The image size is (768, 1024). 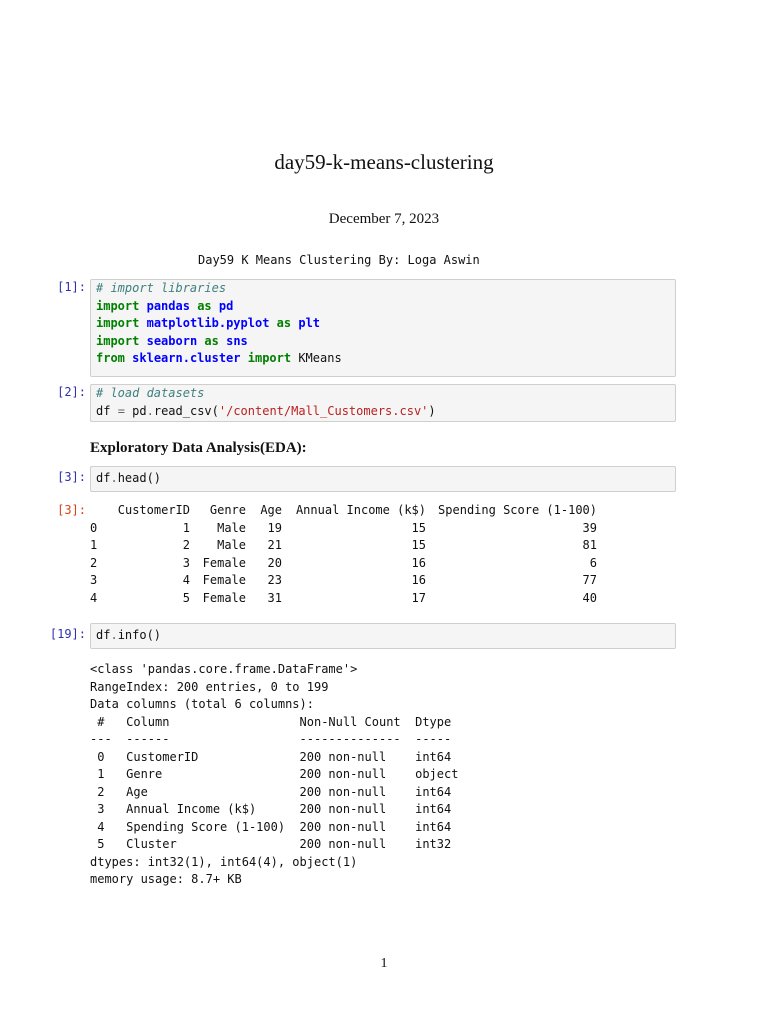 What do you see at coordinates (202, 704) in the screenshot?
I see `output-line: Data columns (total 6 columns):` at bounding box center [202, 704].